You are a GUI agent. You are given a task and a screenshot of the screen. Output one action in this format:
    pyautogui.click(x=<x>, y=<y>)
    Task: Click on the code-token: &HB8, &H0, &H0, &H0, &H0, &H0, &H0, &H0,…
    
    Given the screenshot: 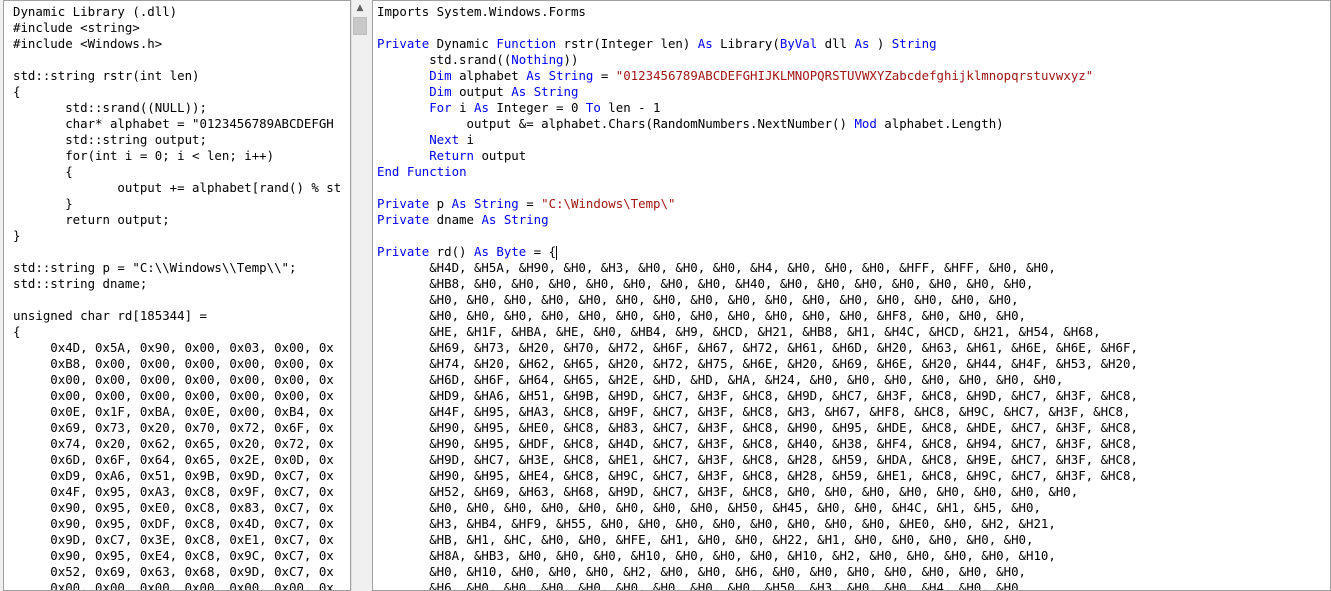 What is the action you would take?
    pyautogui.click(x=705, y=283)
    